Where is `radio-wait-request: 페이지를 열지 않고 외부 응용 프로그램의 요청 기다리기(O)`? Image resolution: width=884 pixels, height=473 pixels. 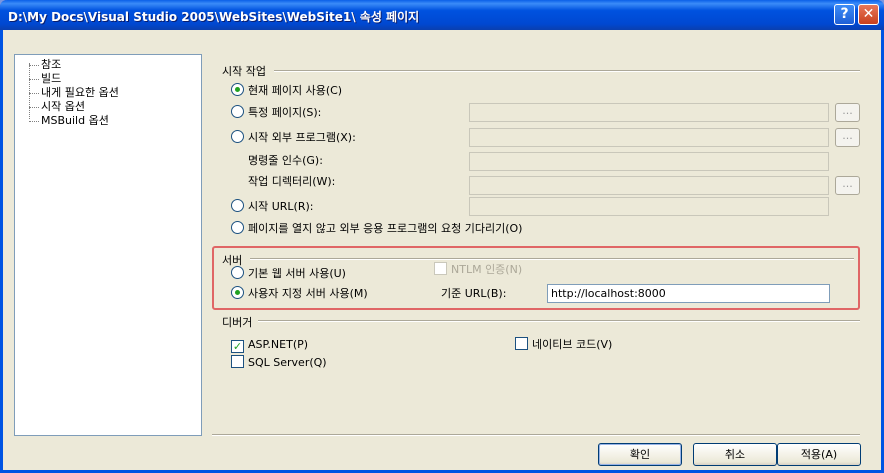 radio-wait-request: 페이지를 열지 않고 외부 응용 프로그램의 요청 기다리기(O) is located at coordinates (376, 229).